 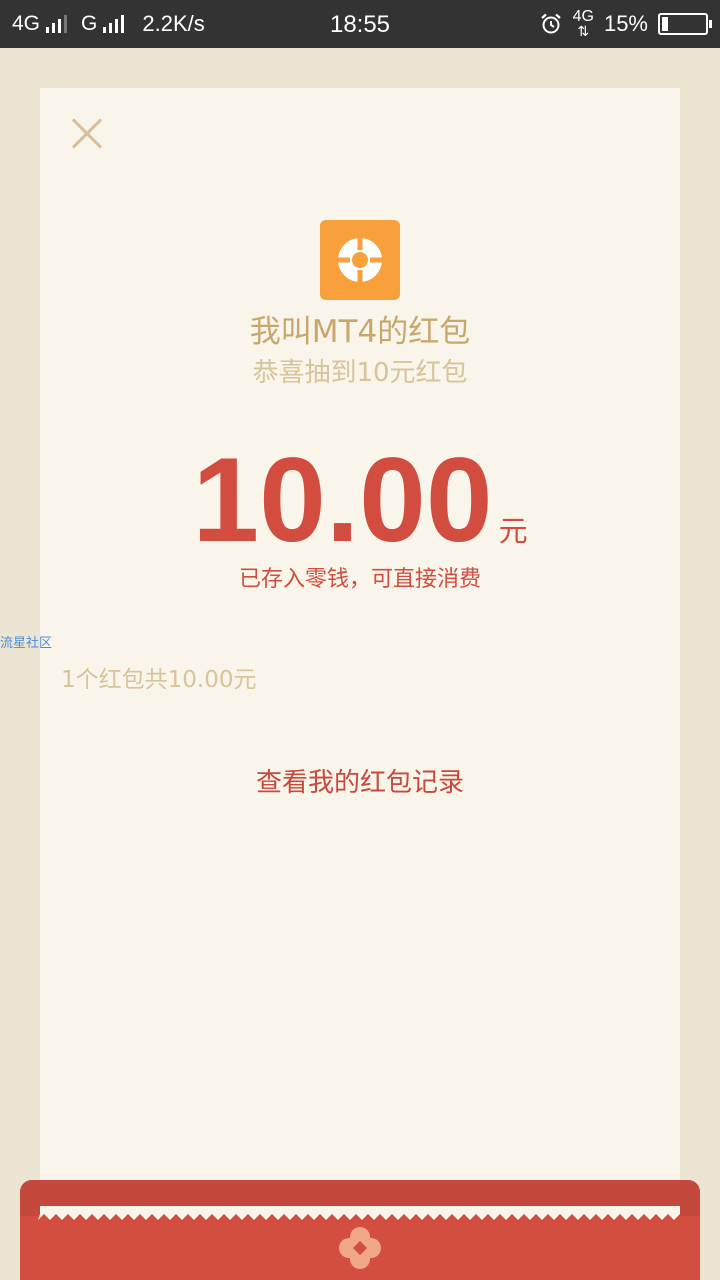 I want to click on network-speed: 2.2K/s, so click(x=173, y=23).